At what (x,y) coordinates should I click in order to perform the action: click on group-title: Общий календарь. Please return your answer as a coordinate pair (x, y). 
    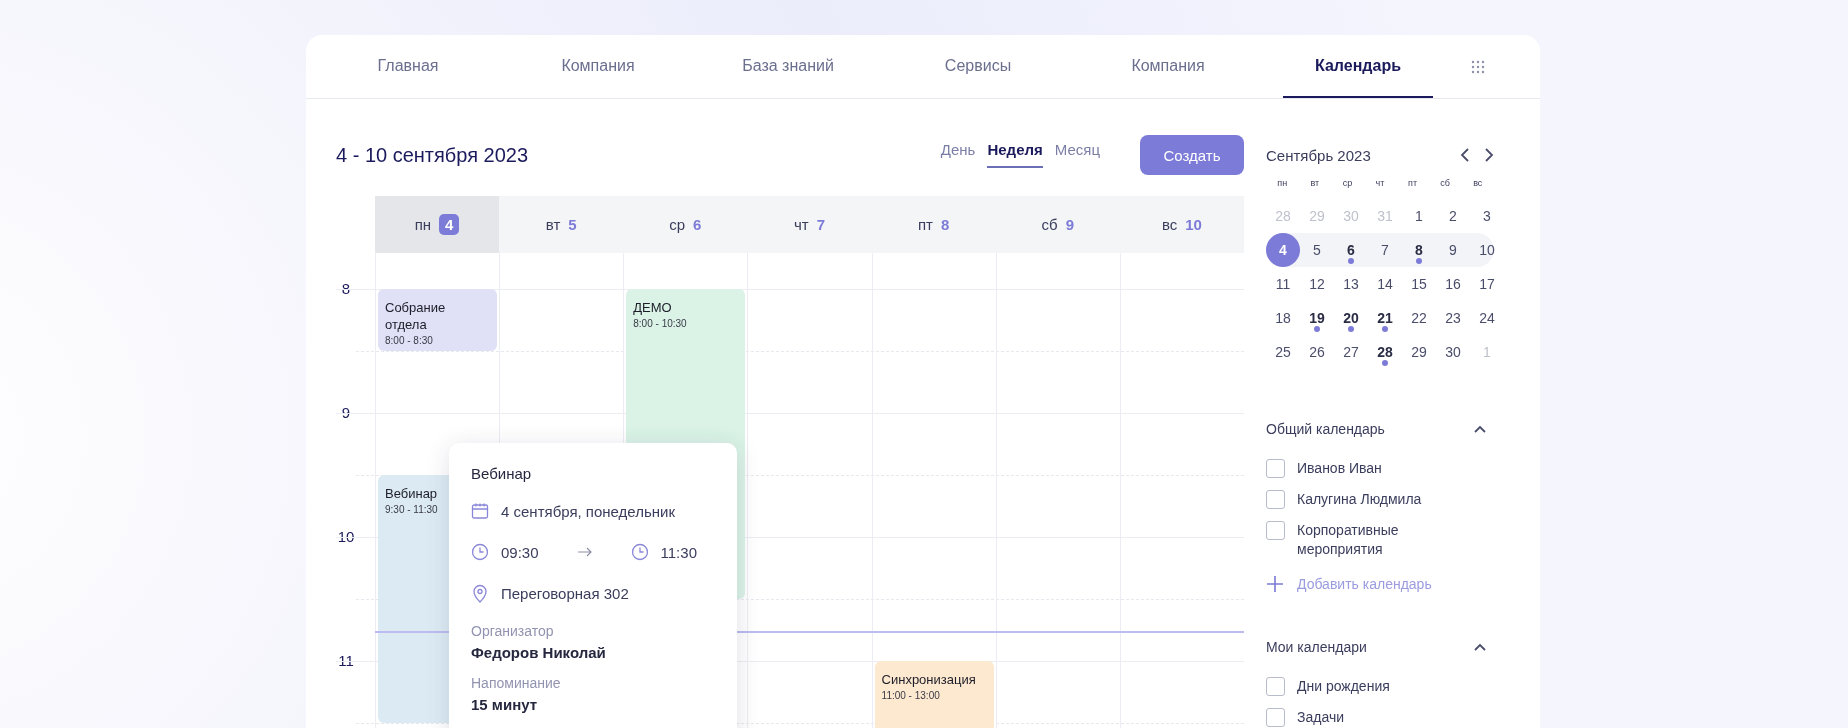
    Looking at the image, I should click on (1325, 429).